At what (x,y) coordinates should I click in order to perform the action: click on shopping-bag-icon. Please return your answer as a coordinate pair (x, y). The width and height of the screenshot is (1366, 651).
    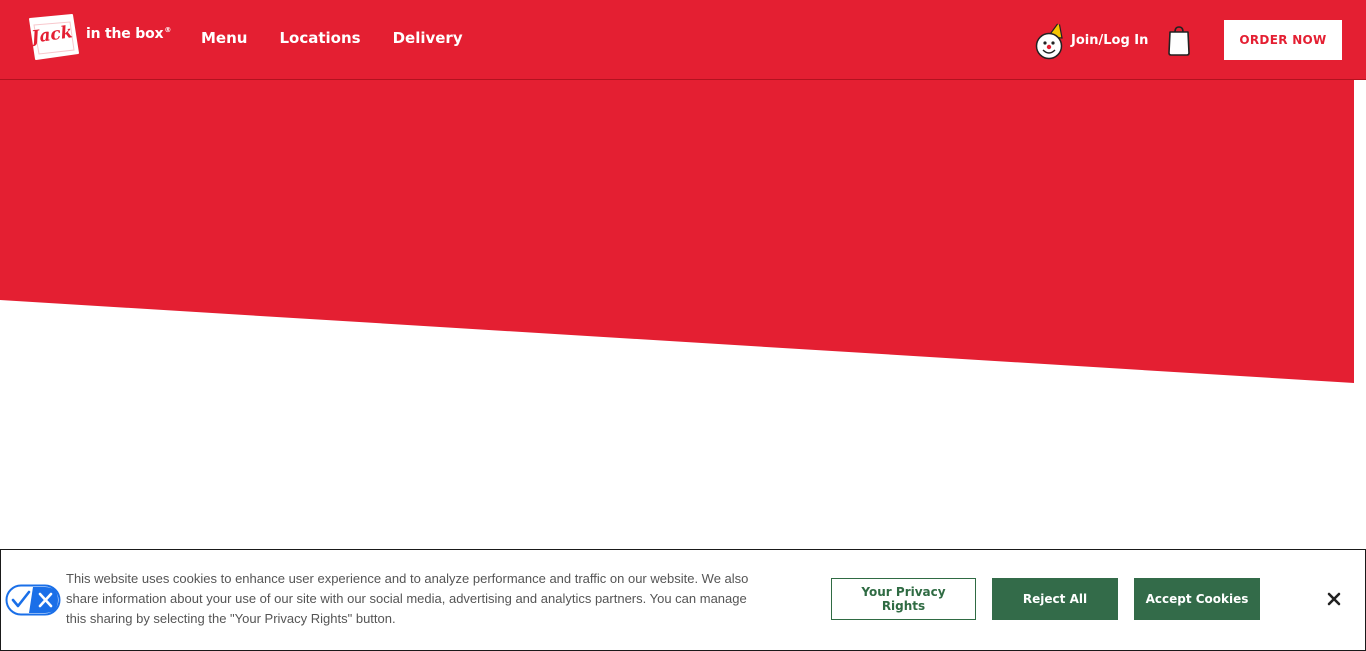
    Looking at the image, I should click on (1179, 40).